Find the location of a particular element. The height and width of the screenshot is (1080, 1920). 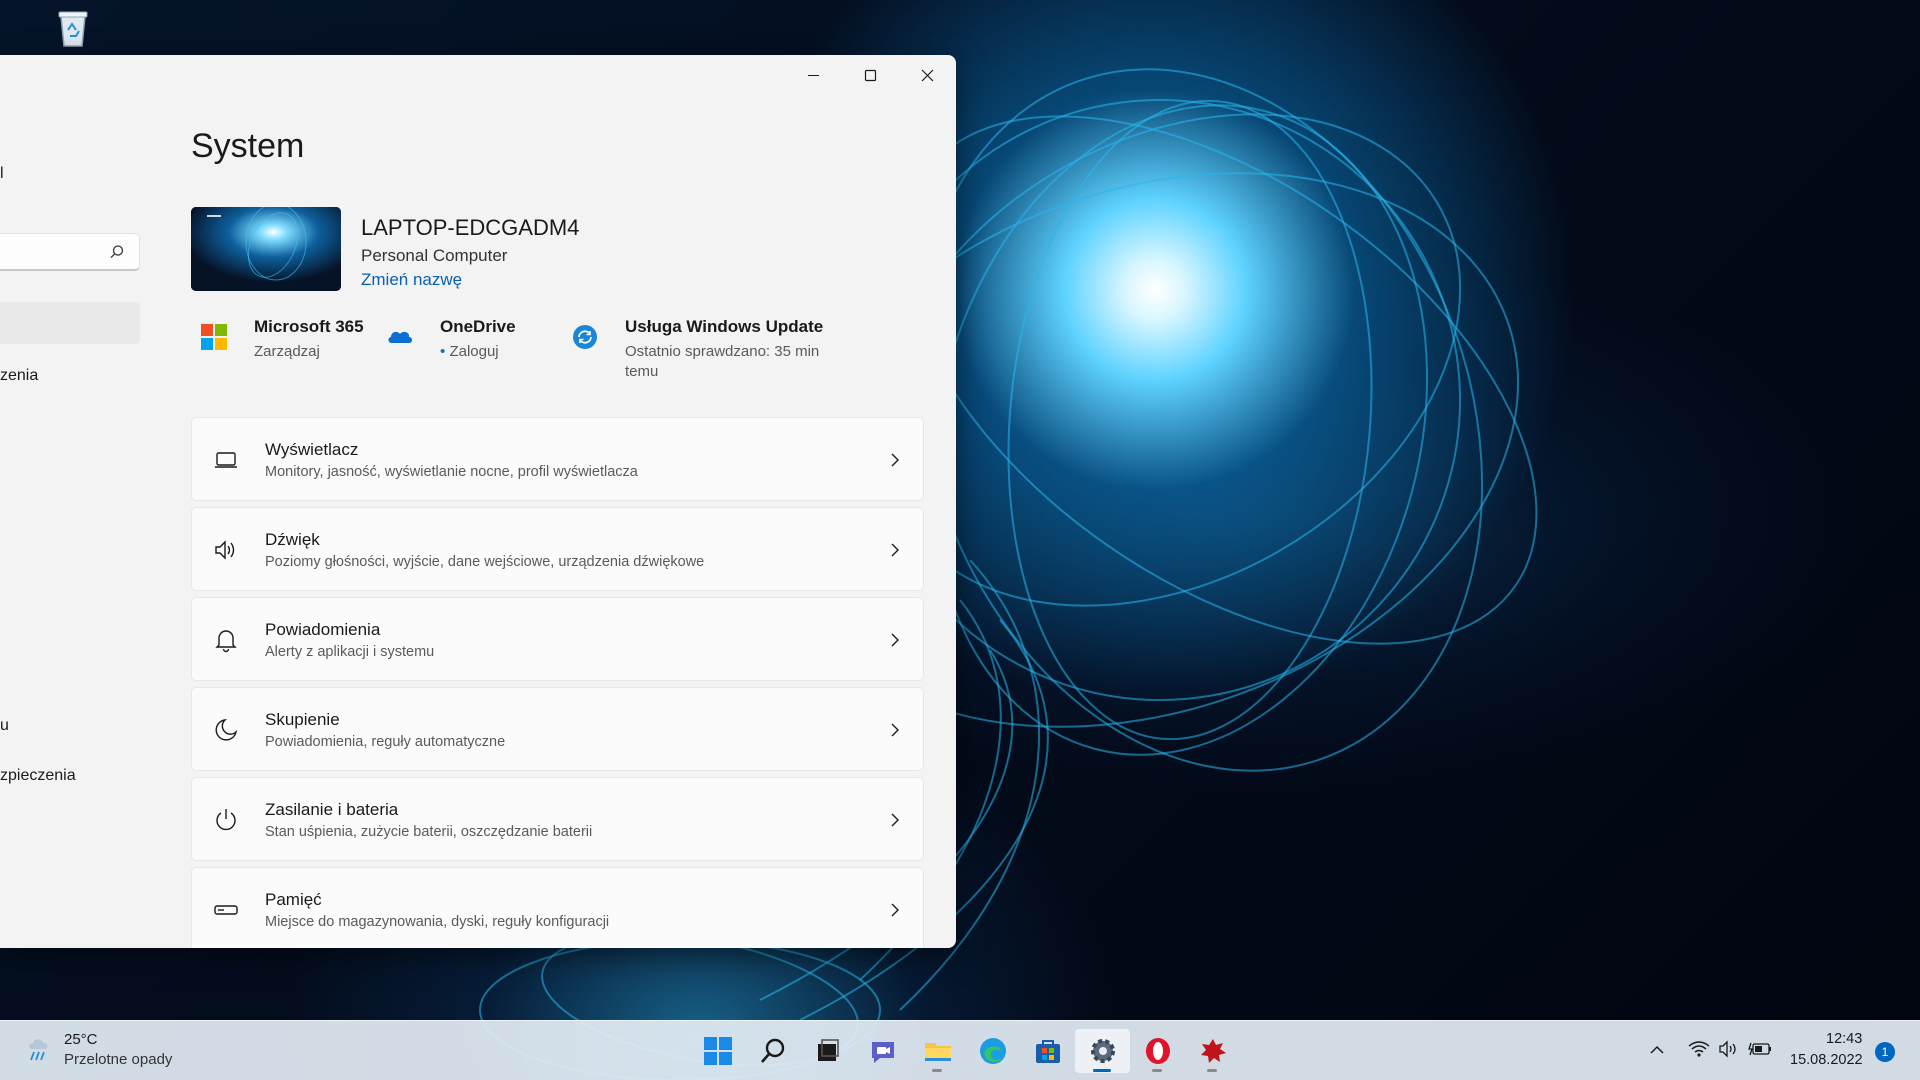

nav-item-fragment: zenia is located at coordinates (19, 376).